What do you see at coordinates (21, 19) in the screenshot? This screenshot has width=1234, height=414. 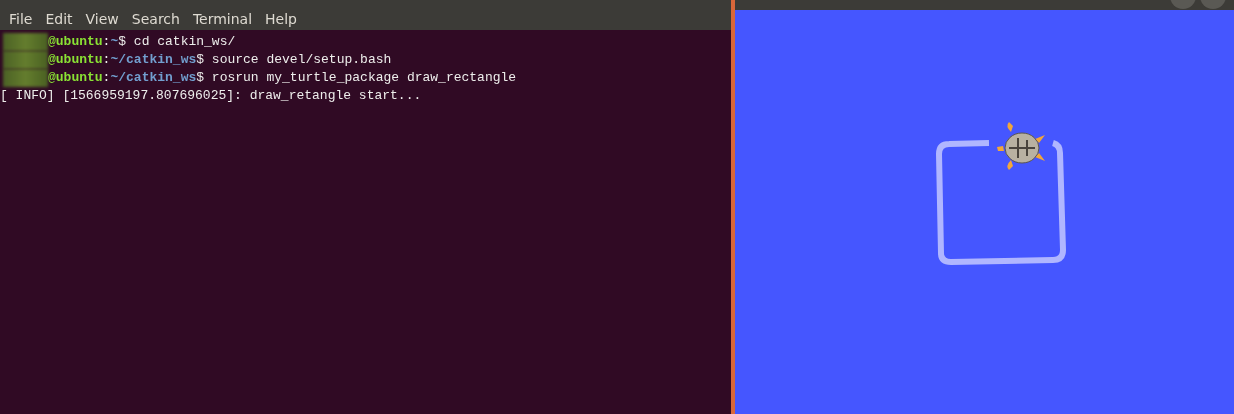 I see `menu-item: File` at bounding box center [21, 19].